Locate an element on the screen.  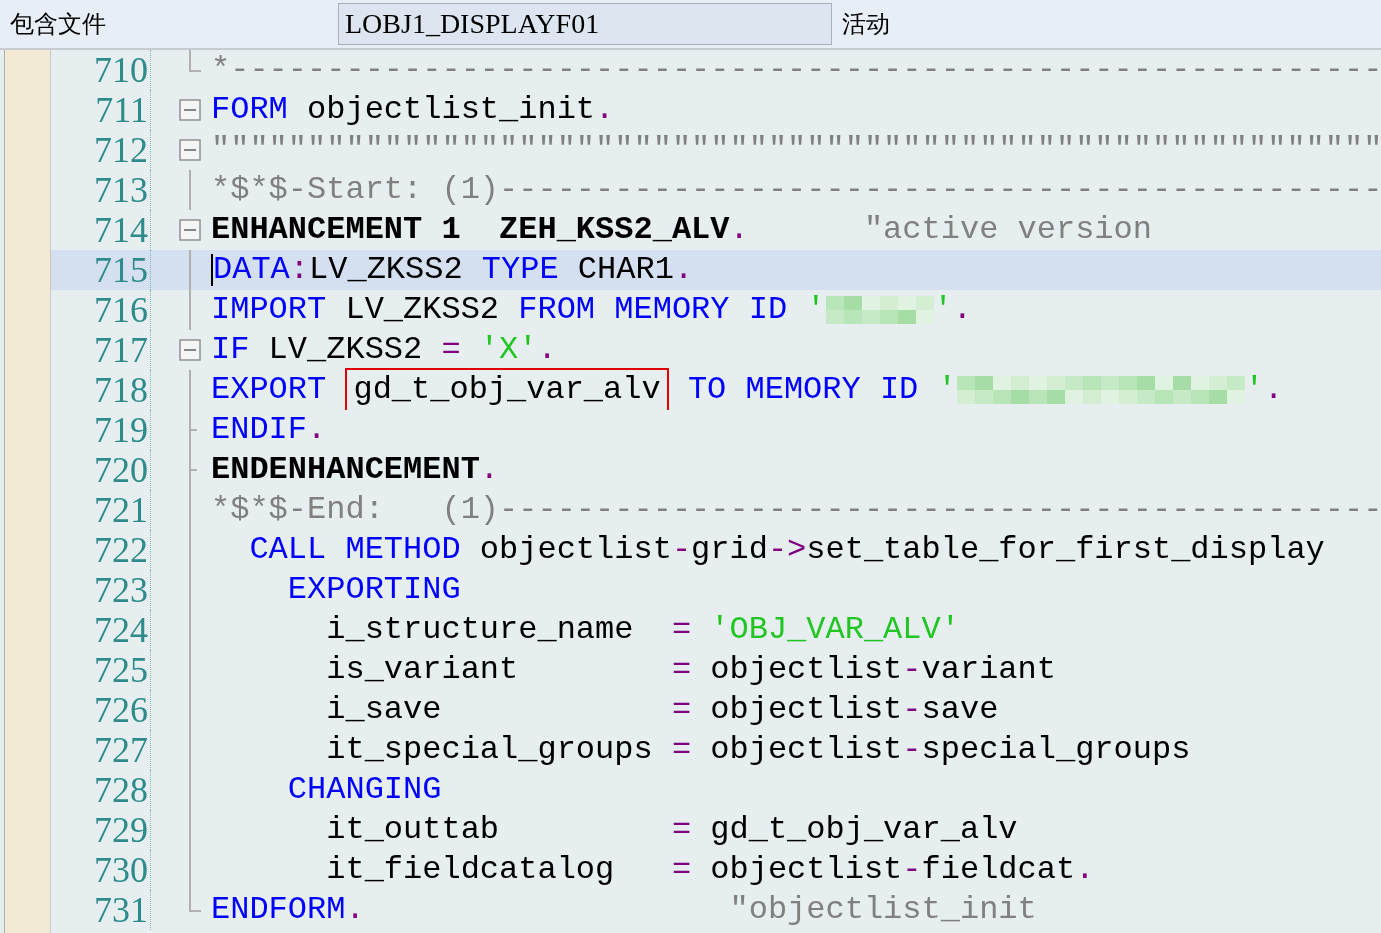
text-cursor is located at coordinates (212, 270).